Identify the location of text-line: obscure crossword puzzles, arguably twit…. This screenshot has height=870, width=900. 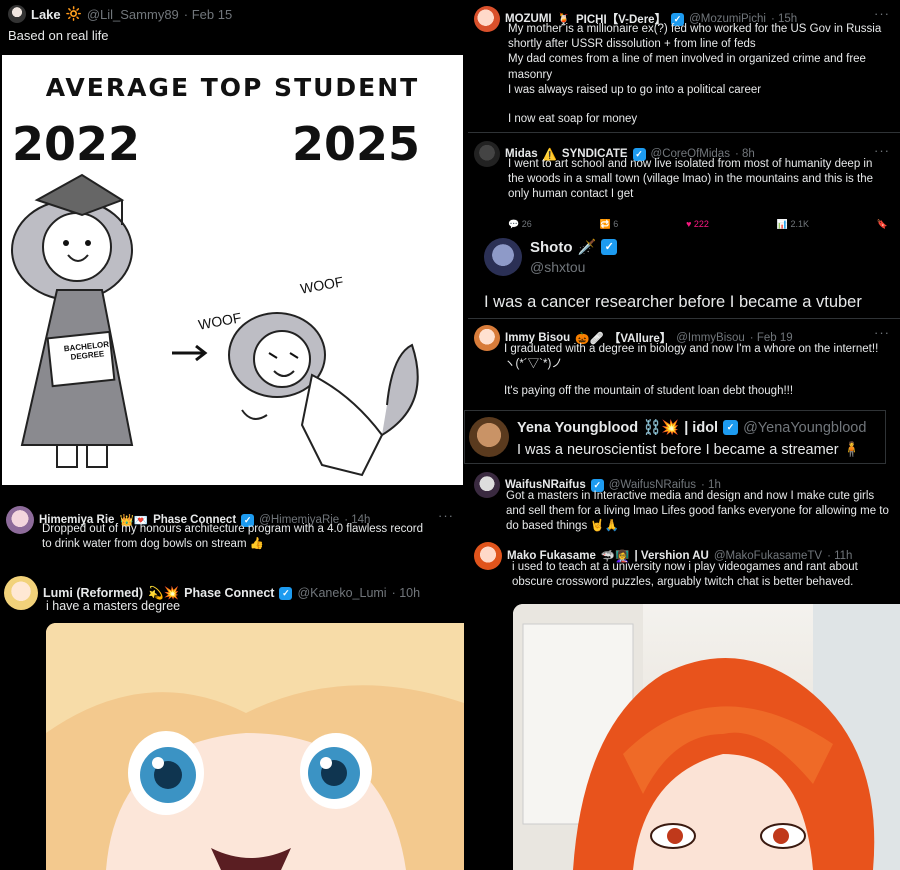
(683, 582).